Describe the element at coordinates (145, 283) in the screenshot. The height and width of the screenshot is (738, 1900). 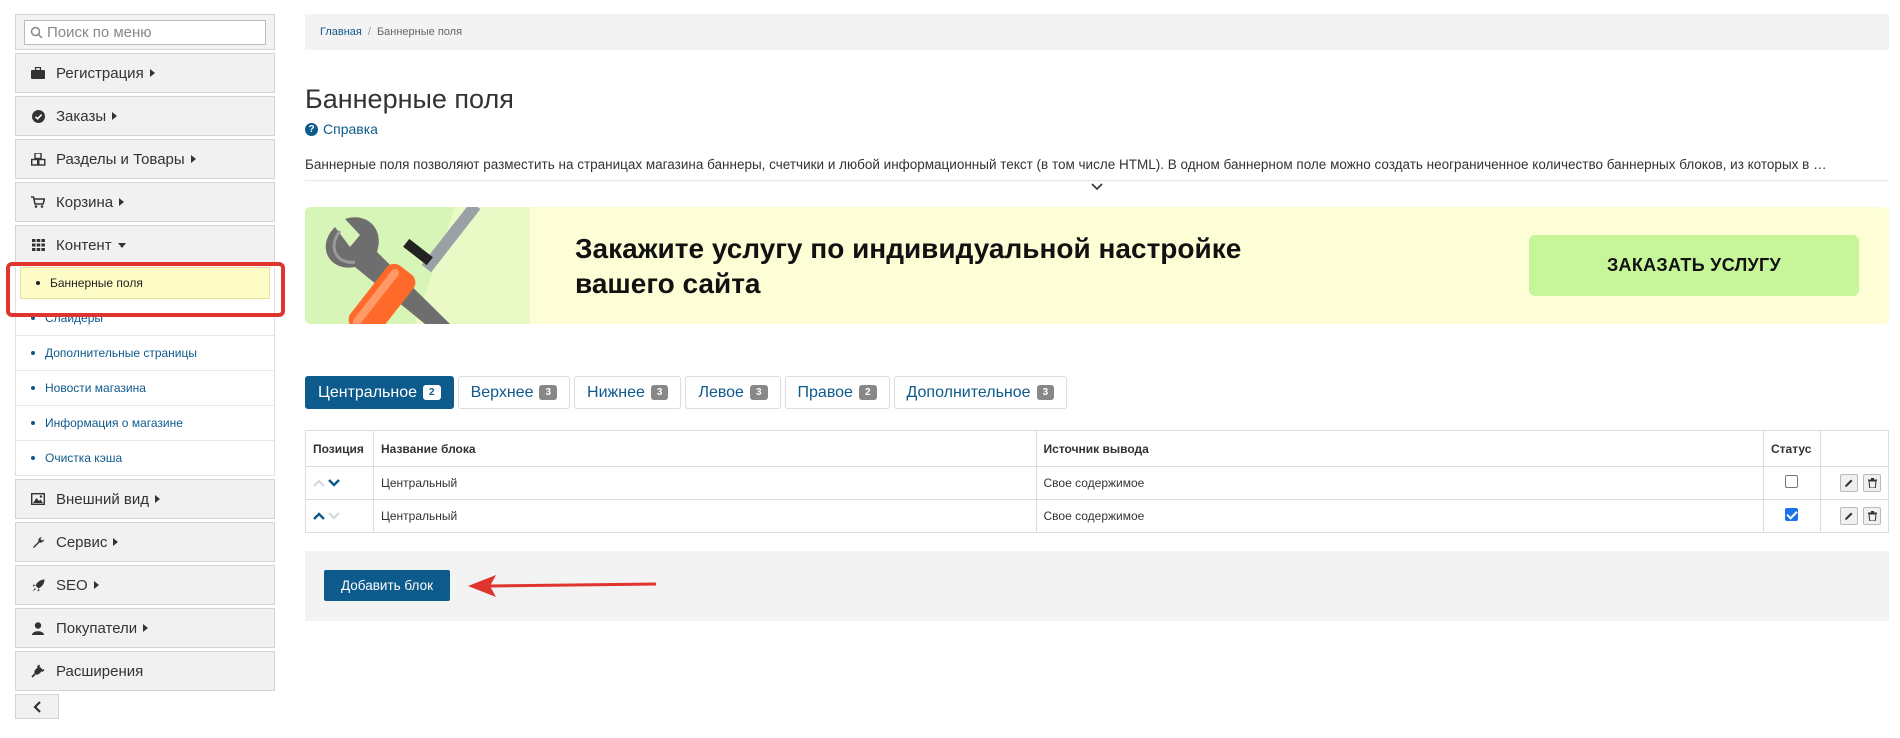
I see `submenu-item-banner-fields: Баннерные поля` at that location.